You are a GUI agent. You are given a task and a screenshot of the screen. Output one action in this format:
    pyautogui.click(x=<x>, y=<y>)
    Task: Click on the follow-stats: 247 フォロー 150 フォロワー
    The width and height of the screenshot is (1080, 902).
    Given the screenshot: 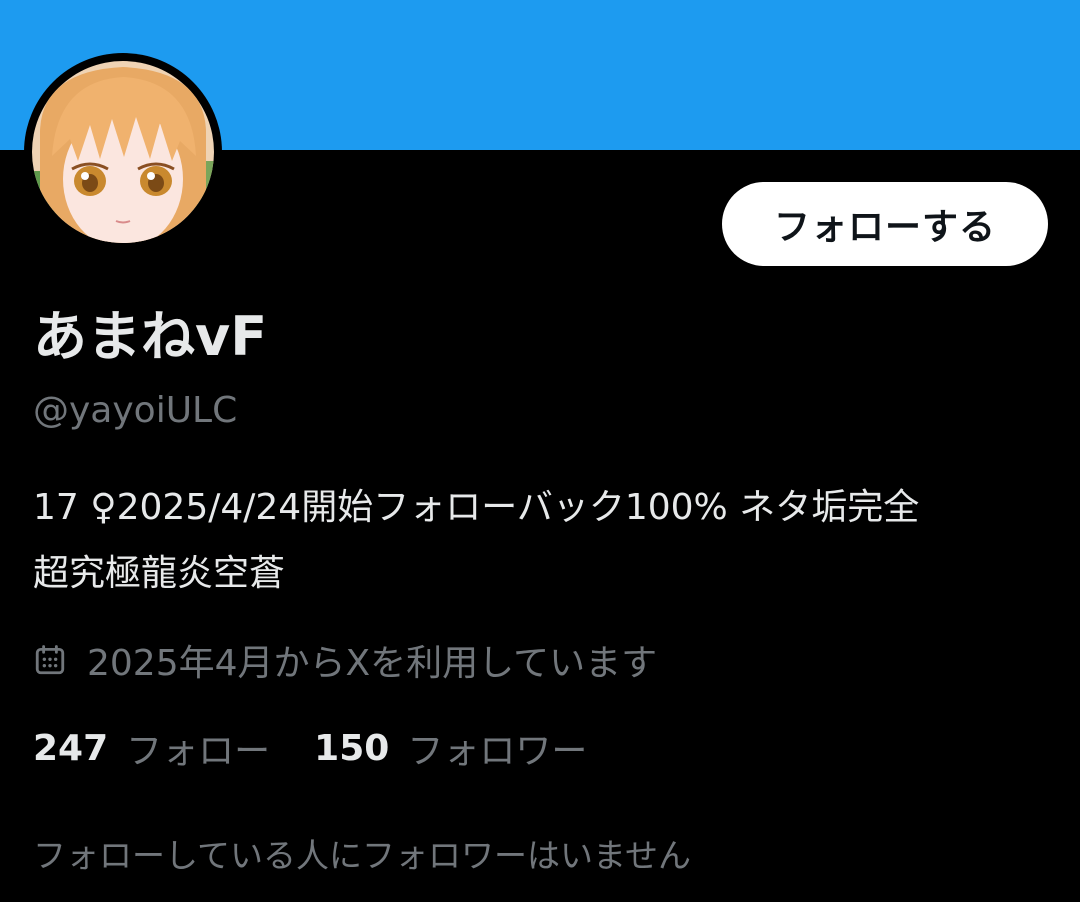 What is the action you would take?
    pyautogui.click(x=332, y=748)
    